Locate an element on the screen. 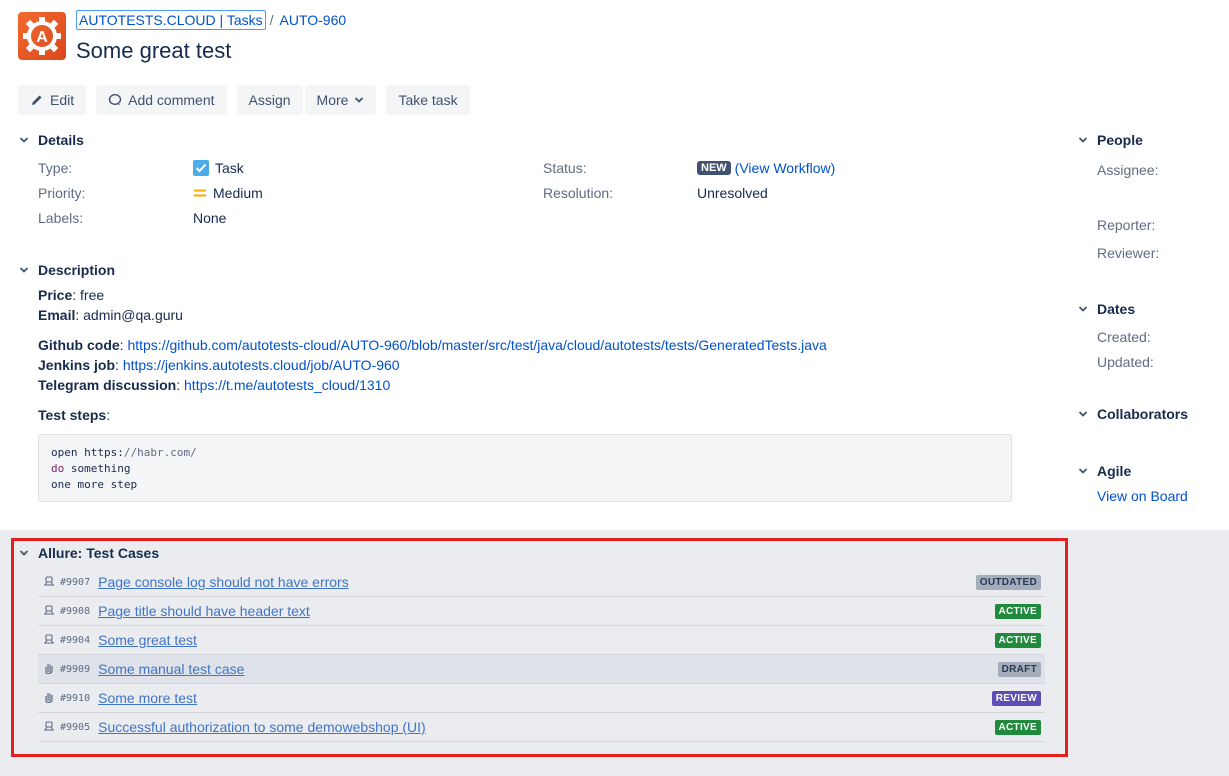 Image resolution: width=1229 pixels, height=776 pixels. assign-button: Assign is located at coordinates (269, 100).